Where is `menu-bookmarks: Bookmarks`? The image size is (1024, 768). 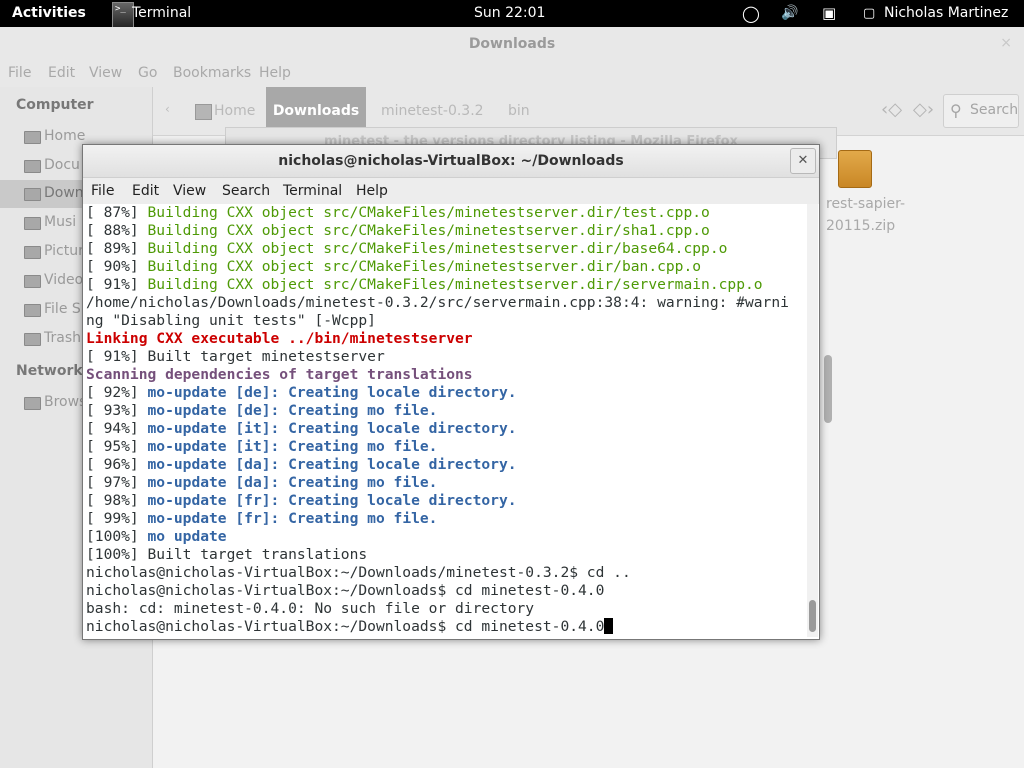 menu-bookmarks: Bookmarks is located at coordinates (212, 73).